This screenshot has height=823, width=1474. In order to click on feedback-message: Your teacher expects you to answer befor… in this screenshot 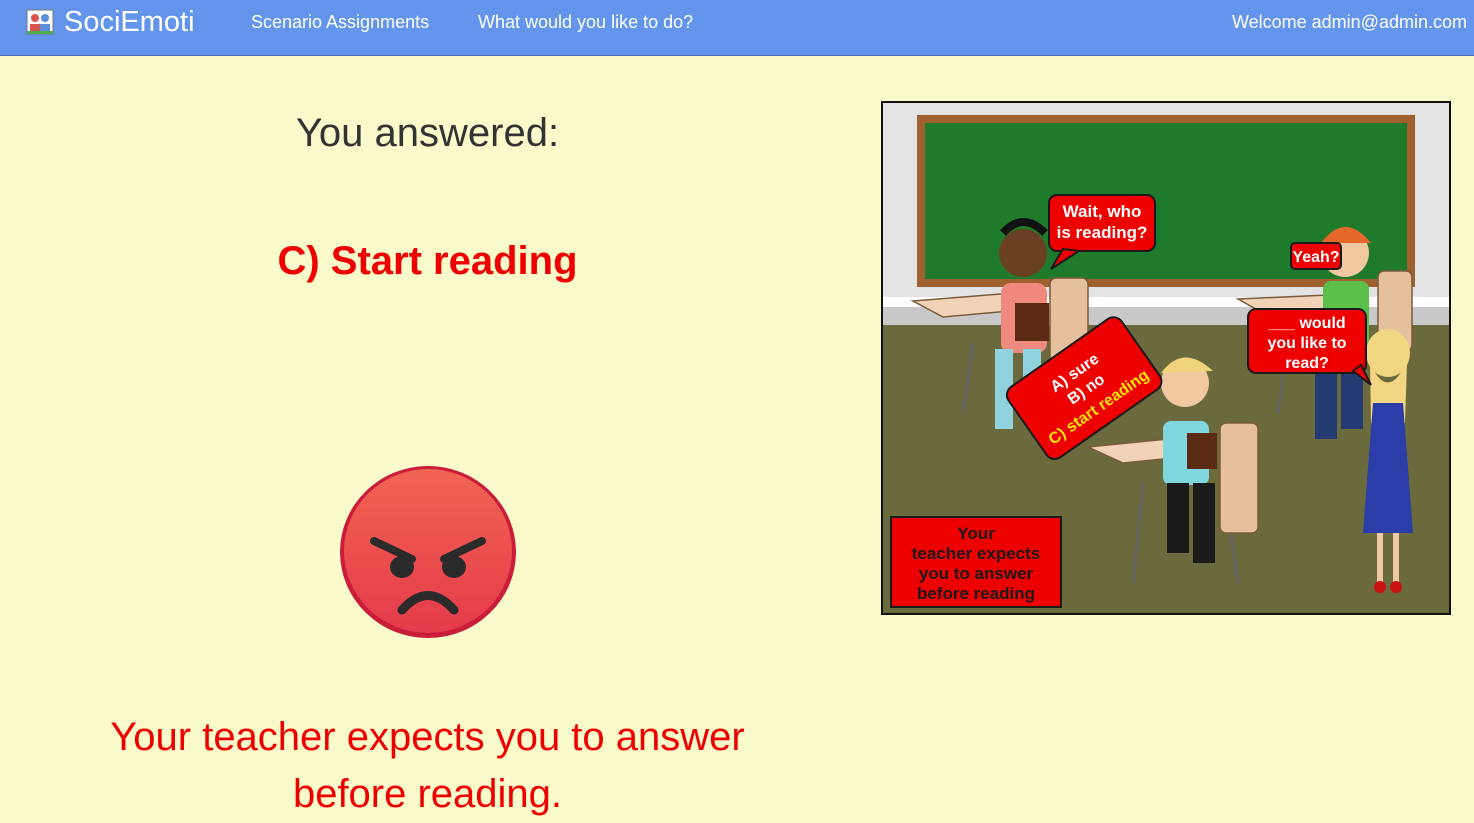, I will do `click(427, 765)`.